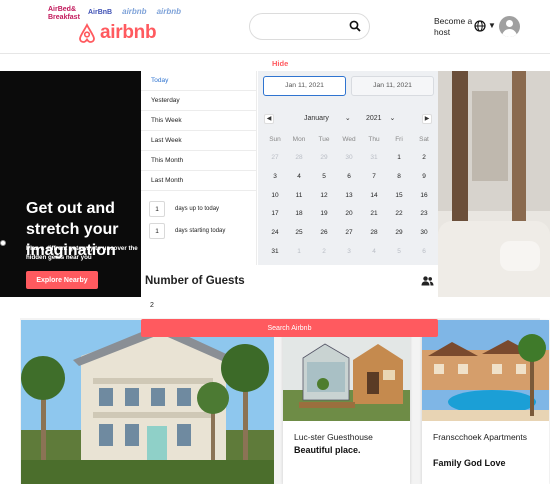 The image size is (550, 484). What do you see at coordinates (169, 11) in the screenshot?
I see `airbnb-logo-2010: airbnb` at bounding box center [169, 11].